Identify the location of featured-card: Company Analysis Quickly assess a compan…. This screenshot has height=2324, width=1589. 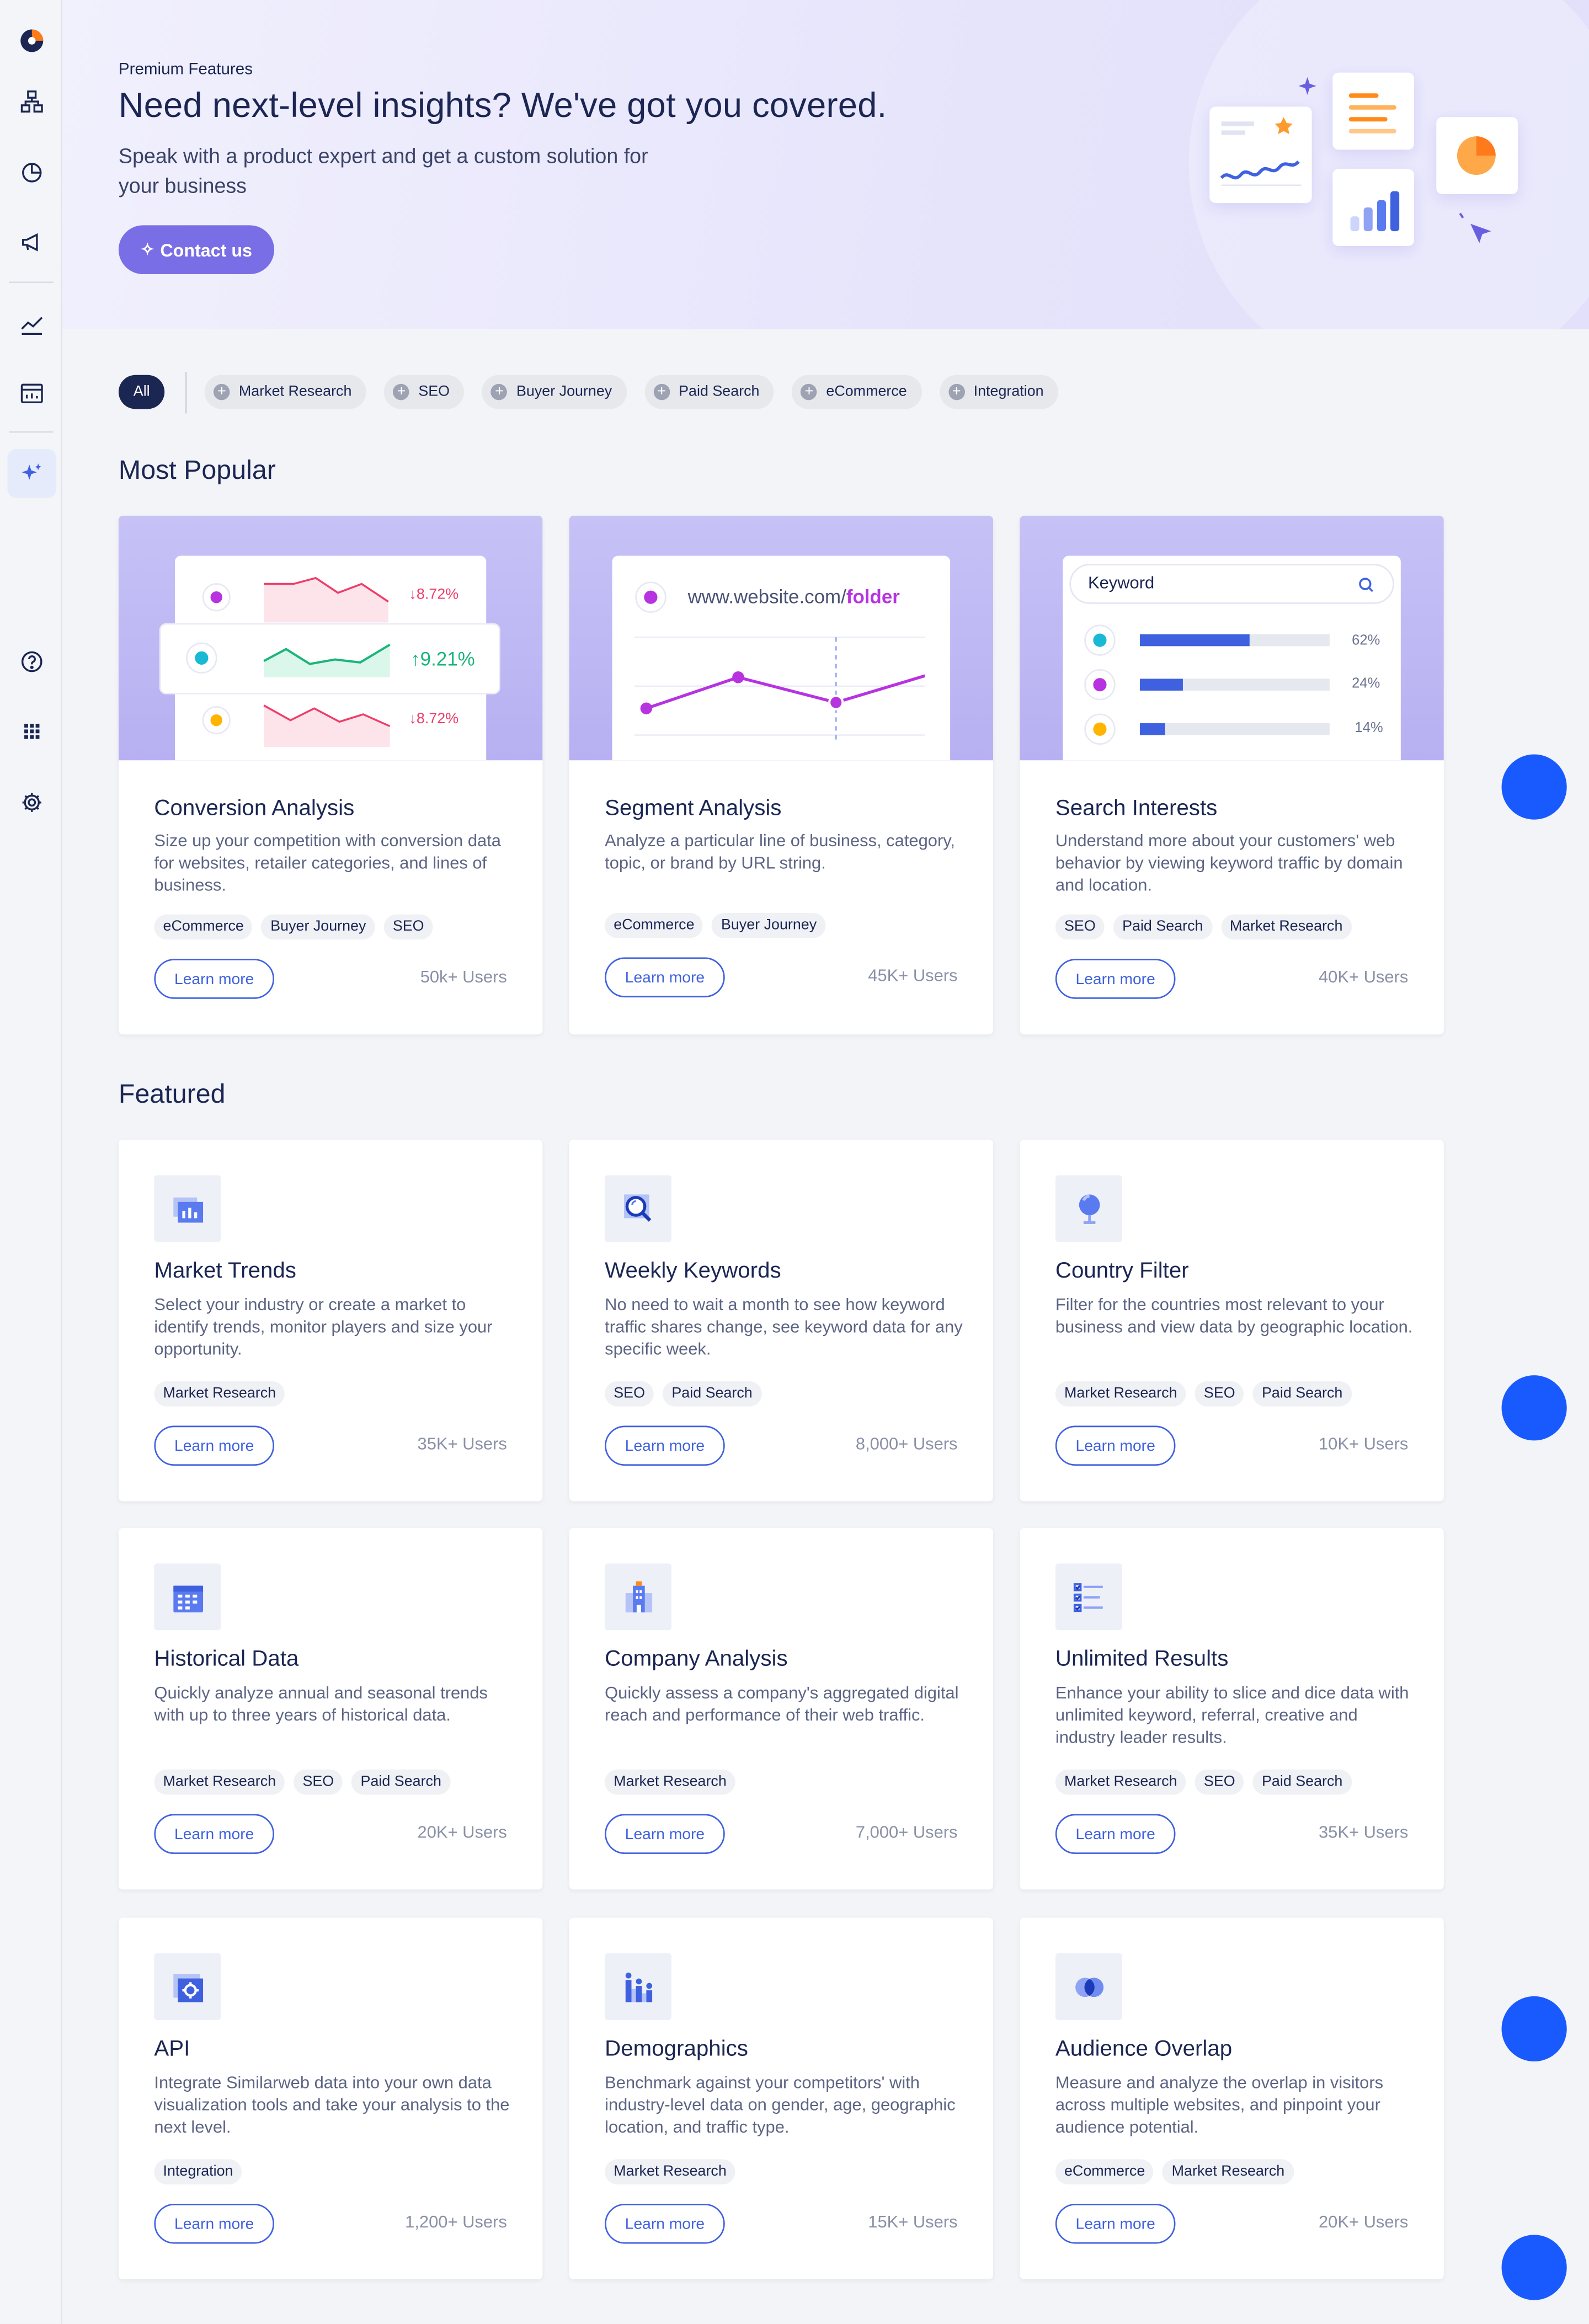
(781, 1708).